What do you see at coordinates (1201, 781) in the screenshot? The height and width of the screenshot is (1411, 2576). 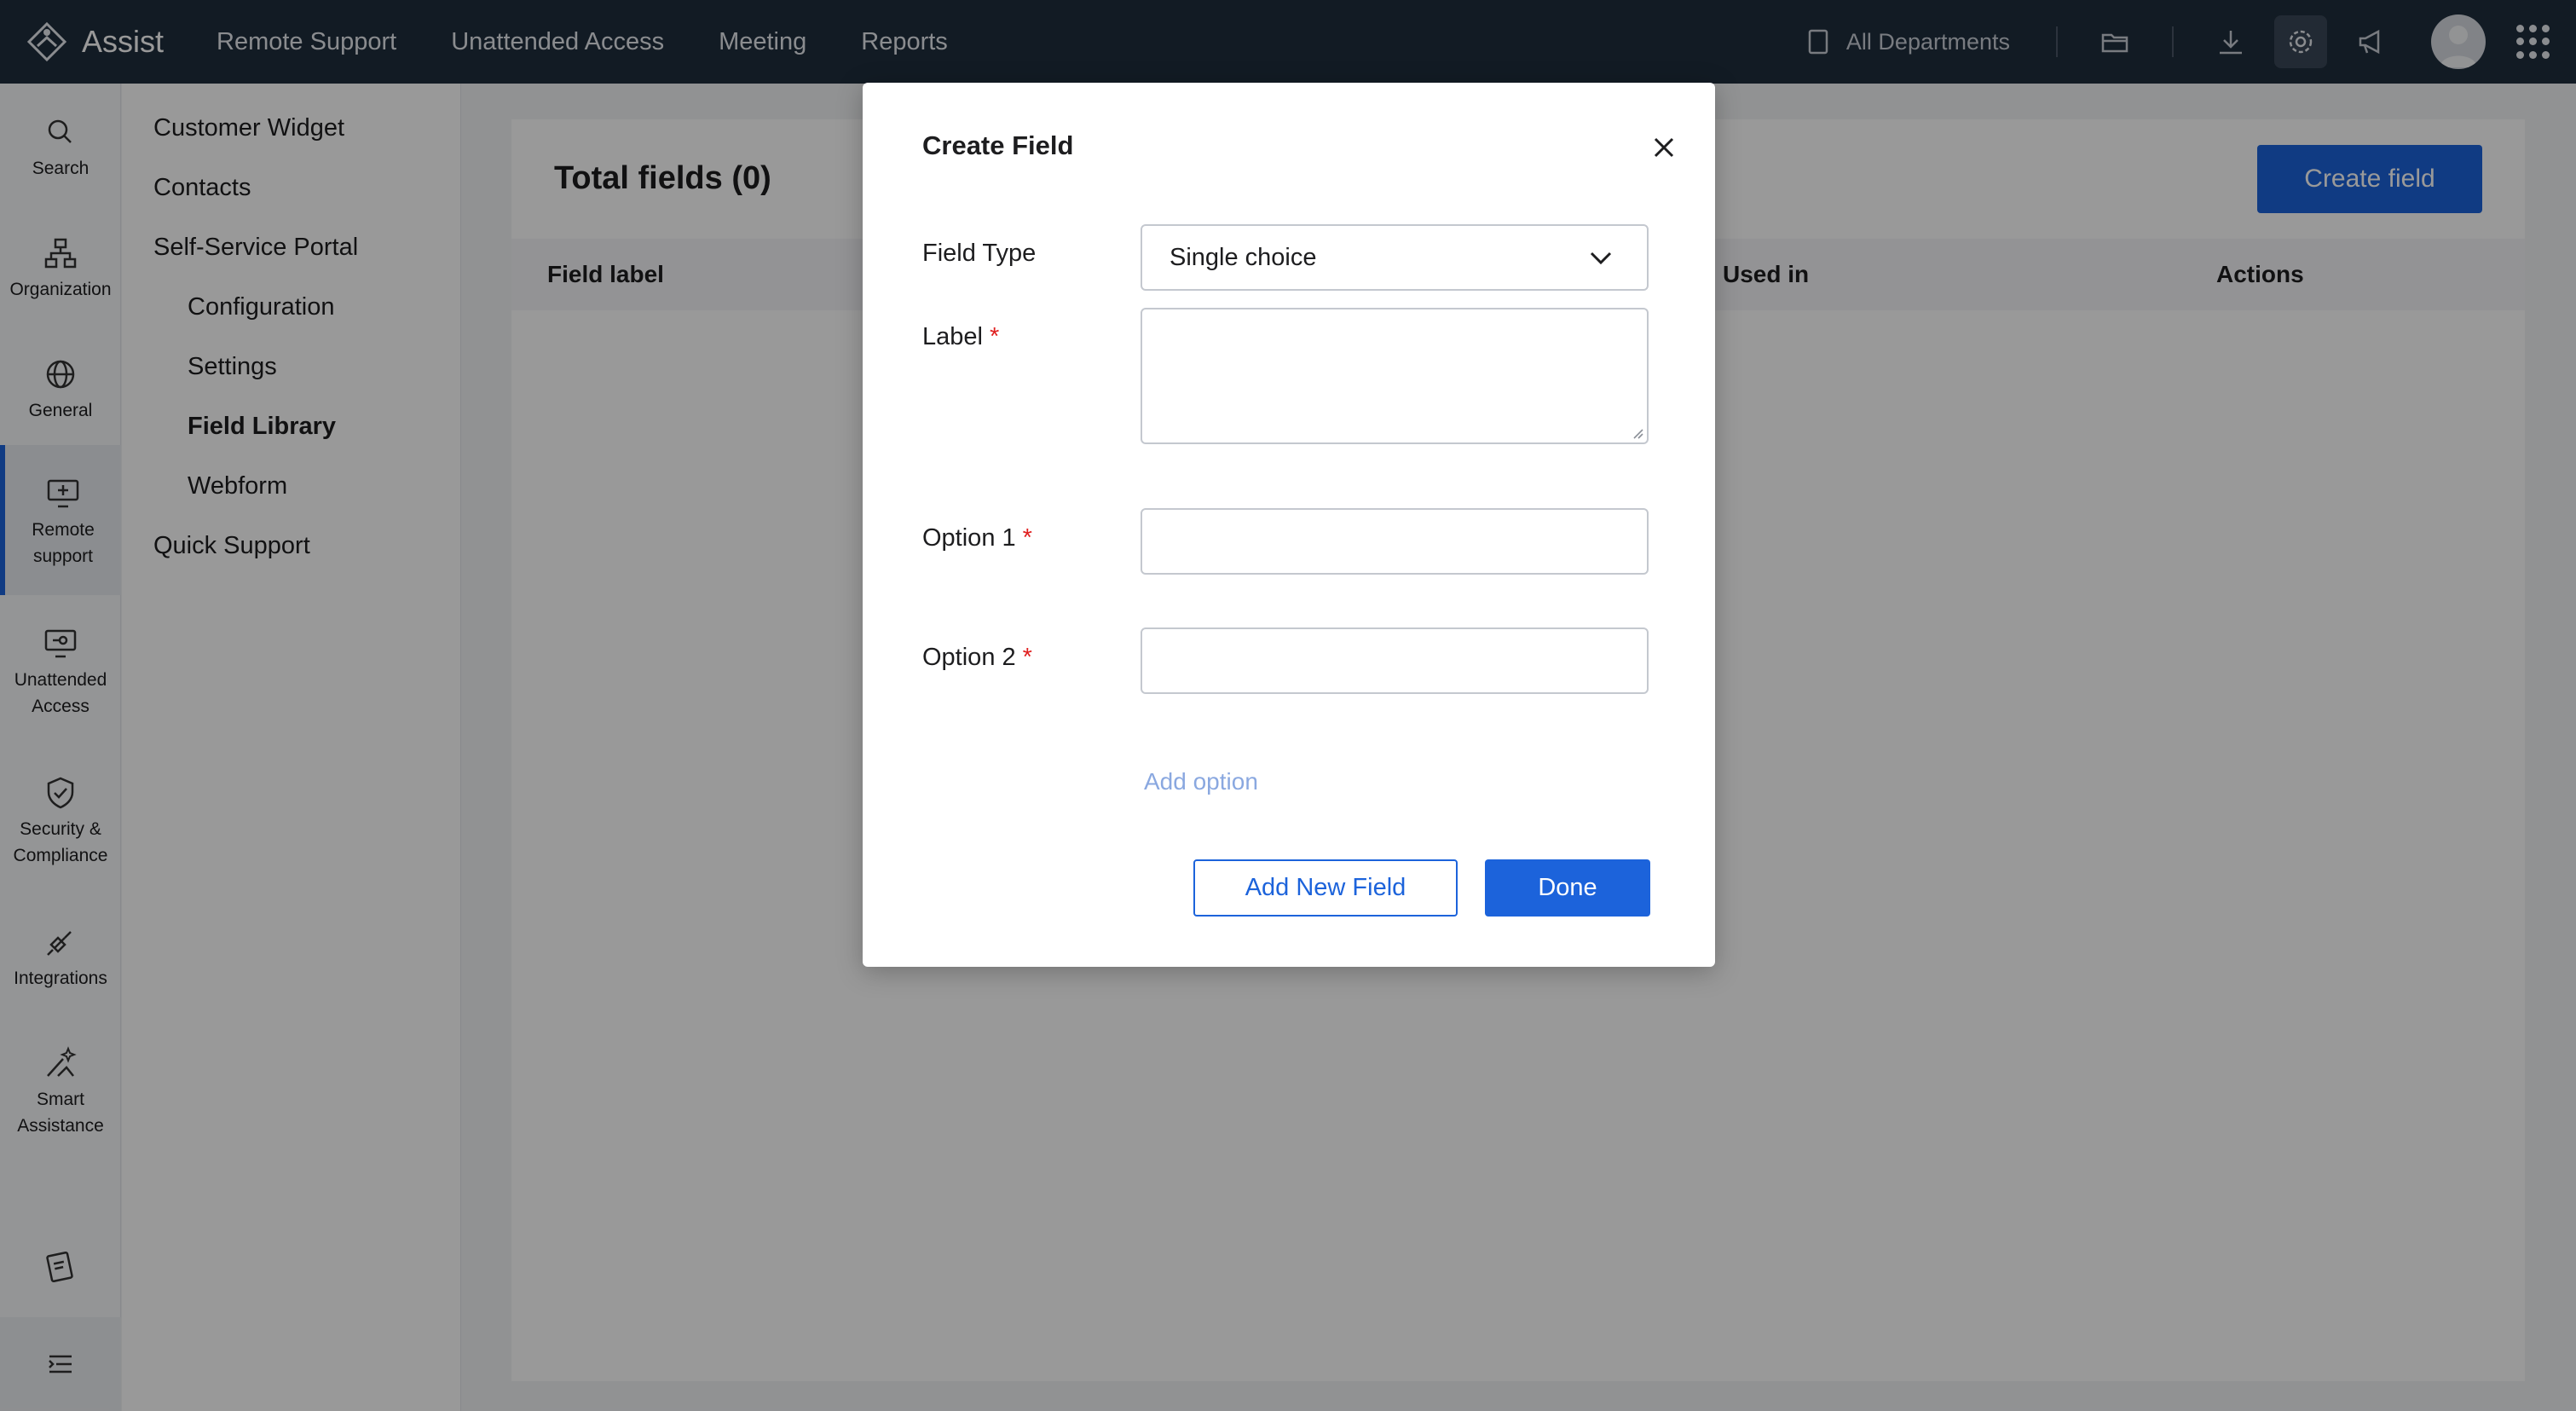 I see `add-option-link: Add option` at bounding box center [1201, 781].